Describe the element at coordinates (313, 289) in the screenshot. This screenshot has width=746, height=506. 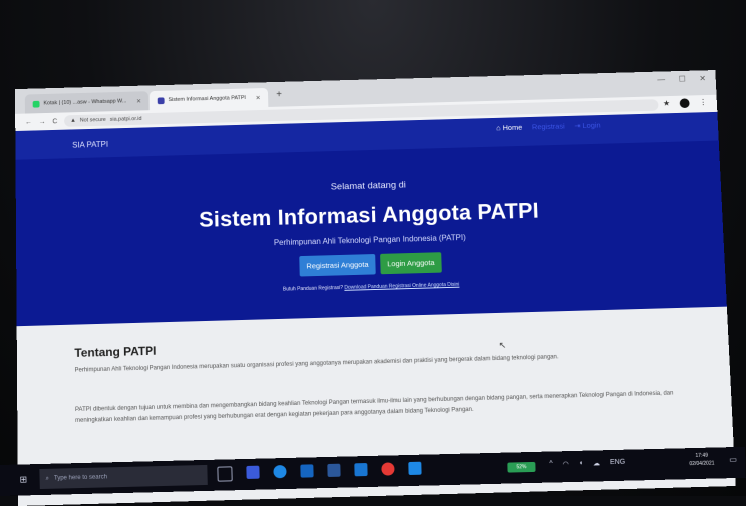
I see `guide-text: Butuh Panduan Registrasi?` at that location.